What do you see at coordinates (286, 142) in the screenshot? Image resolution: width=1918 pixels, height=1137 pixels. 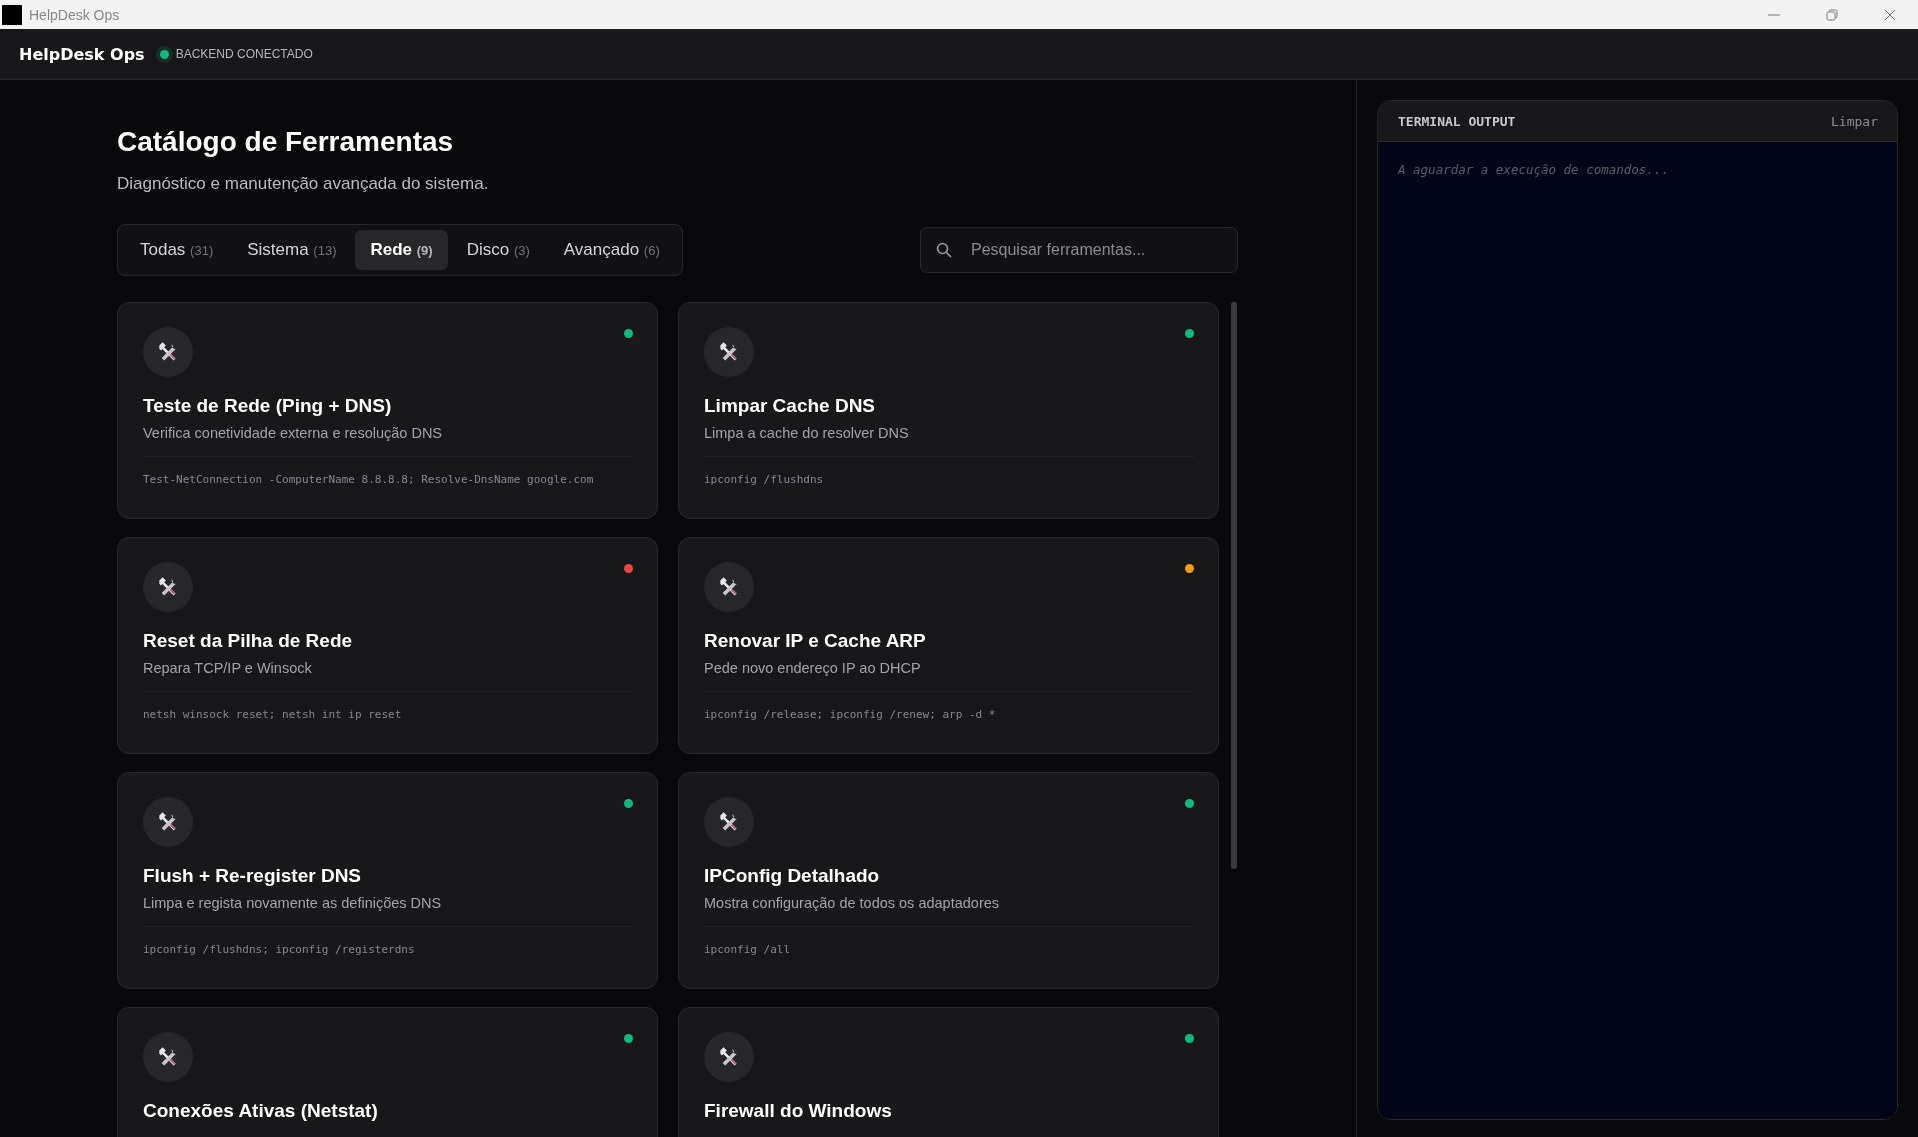 I see `page-title: Catálogo de Ferramentas` at bounding box center [286, 142].